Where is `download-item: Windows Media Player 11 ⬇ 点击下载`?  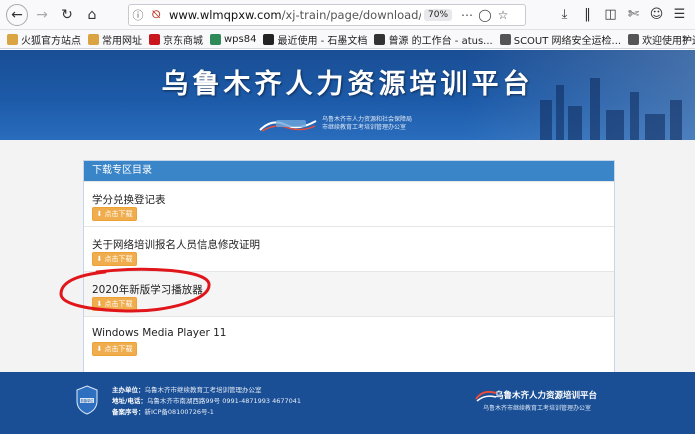
download-item: Windows Media Player 11 ⬇ 点击下载 is located at coordinates (349, 338).